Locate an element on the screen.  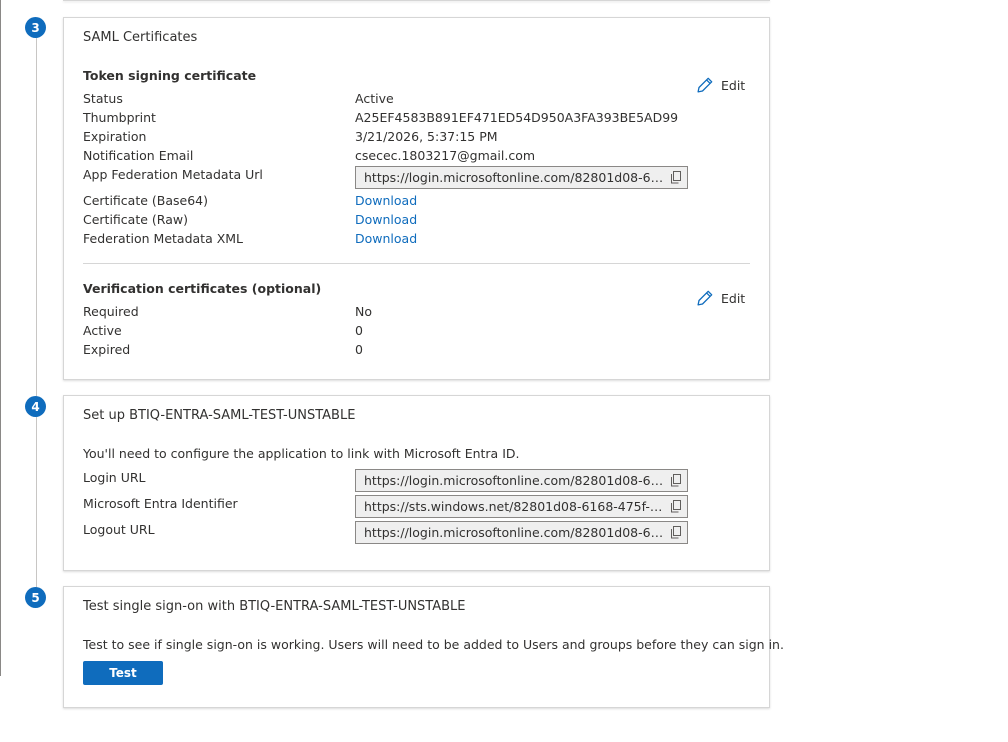
active-label: Active is located at coordinates (102, 330).